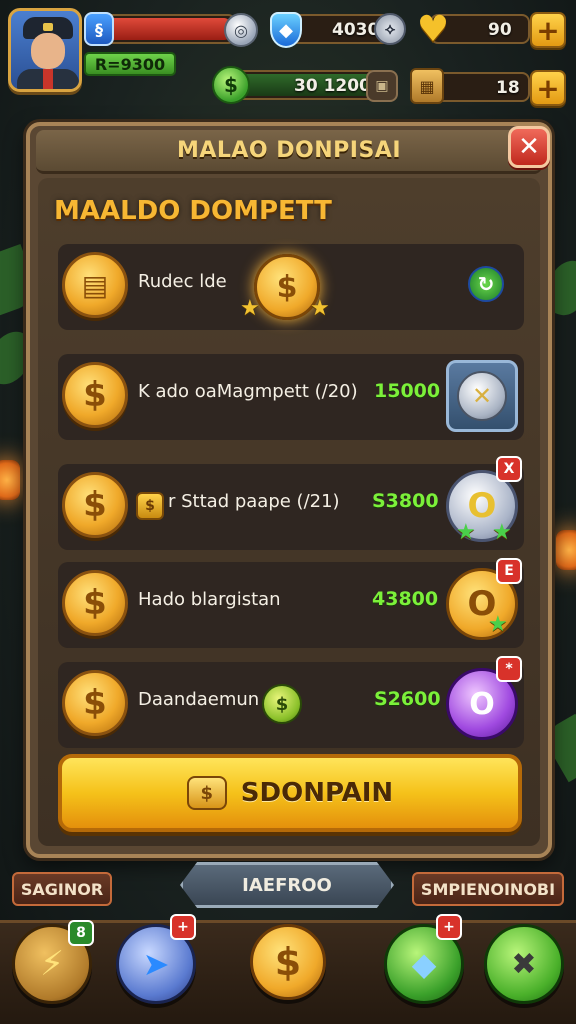  I want to click on resource3-value: 90, so click(500, 30).